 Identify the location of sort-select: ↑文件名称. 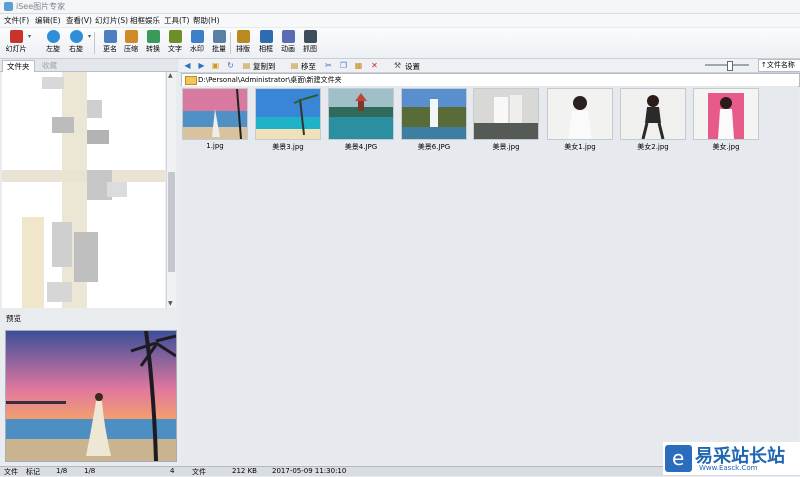
(779, 65).